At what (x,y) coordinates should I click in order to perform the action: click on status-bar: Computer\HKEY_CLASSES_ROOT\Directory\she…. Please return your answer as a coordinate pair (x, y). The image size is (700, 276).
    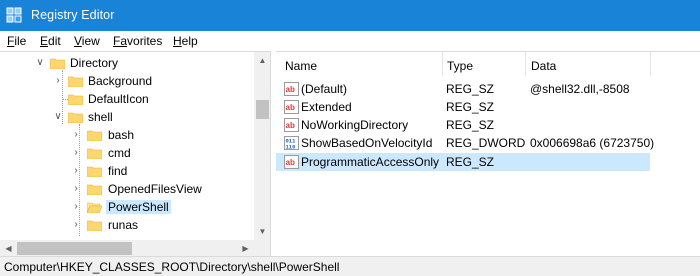
    Looking at the image, I should click on (350, 266).